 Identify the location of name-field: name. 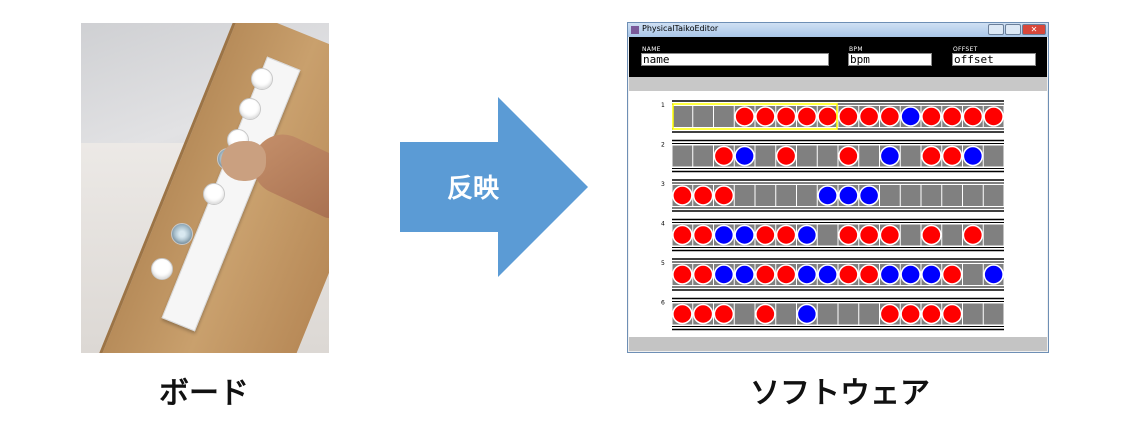
(735, 59).